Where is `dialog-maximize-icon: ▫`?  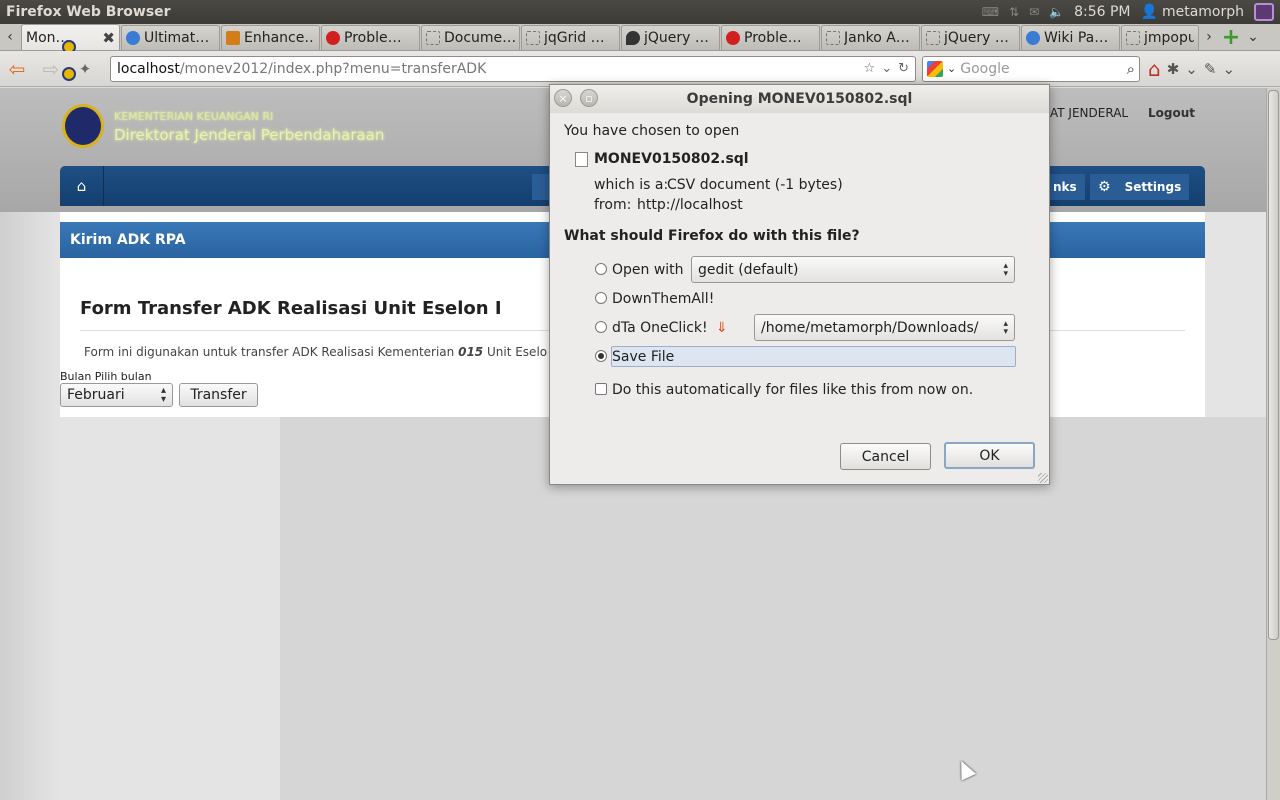
dialog-maximize-icon: ▫ is located at coordinates (589, 98).